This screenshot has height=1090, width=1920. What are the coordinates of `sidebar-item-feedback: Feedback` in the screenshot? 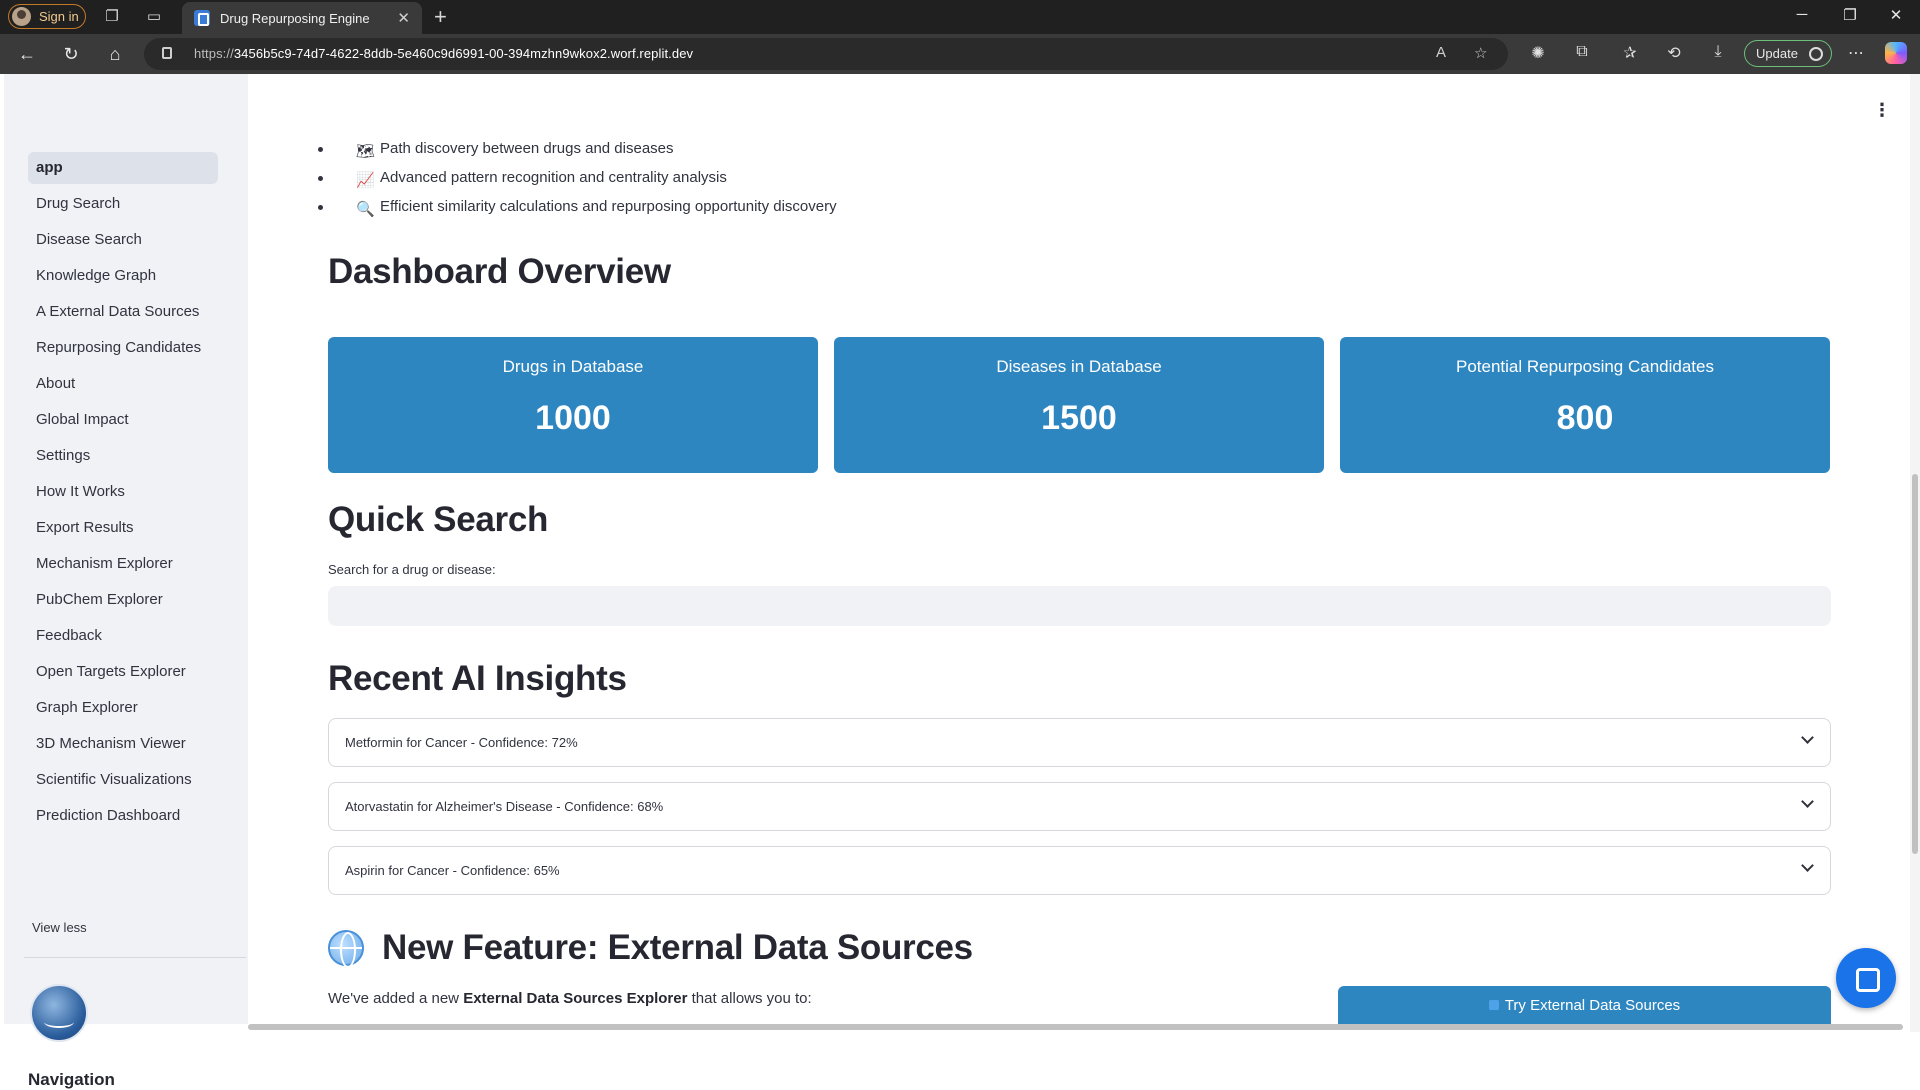 It's located at (123, 636).